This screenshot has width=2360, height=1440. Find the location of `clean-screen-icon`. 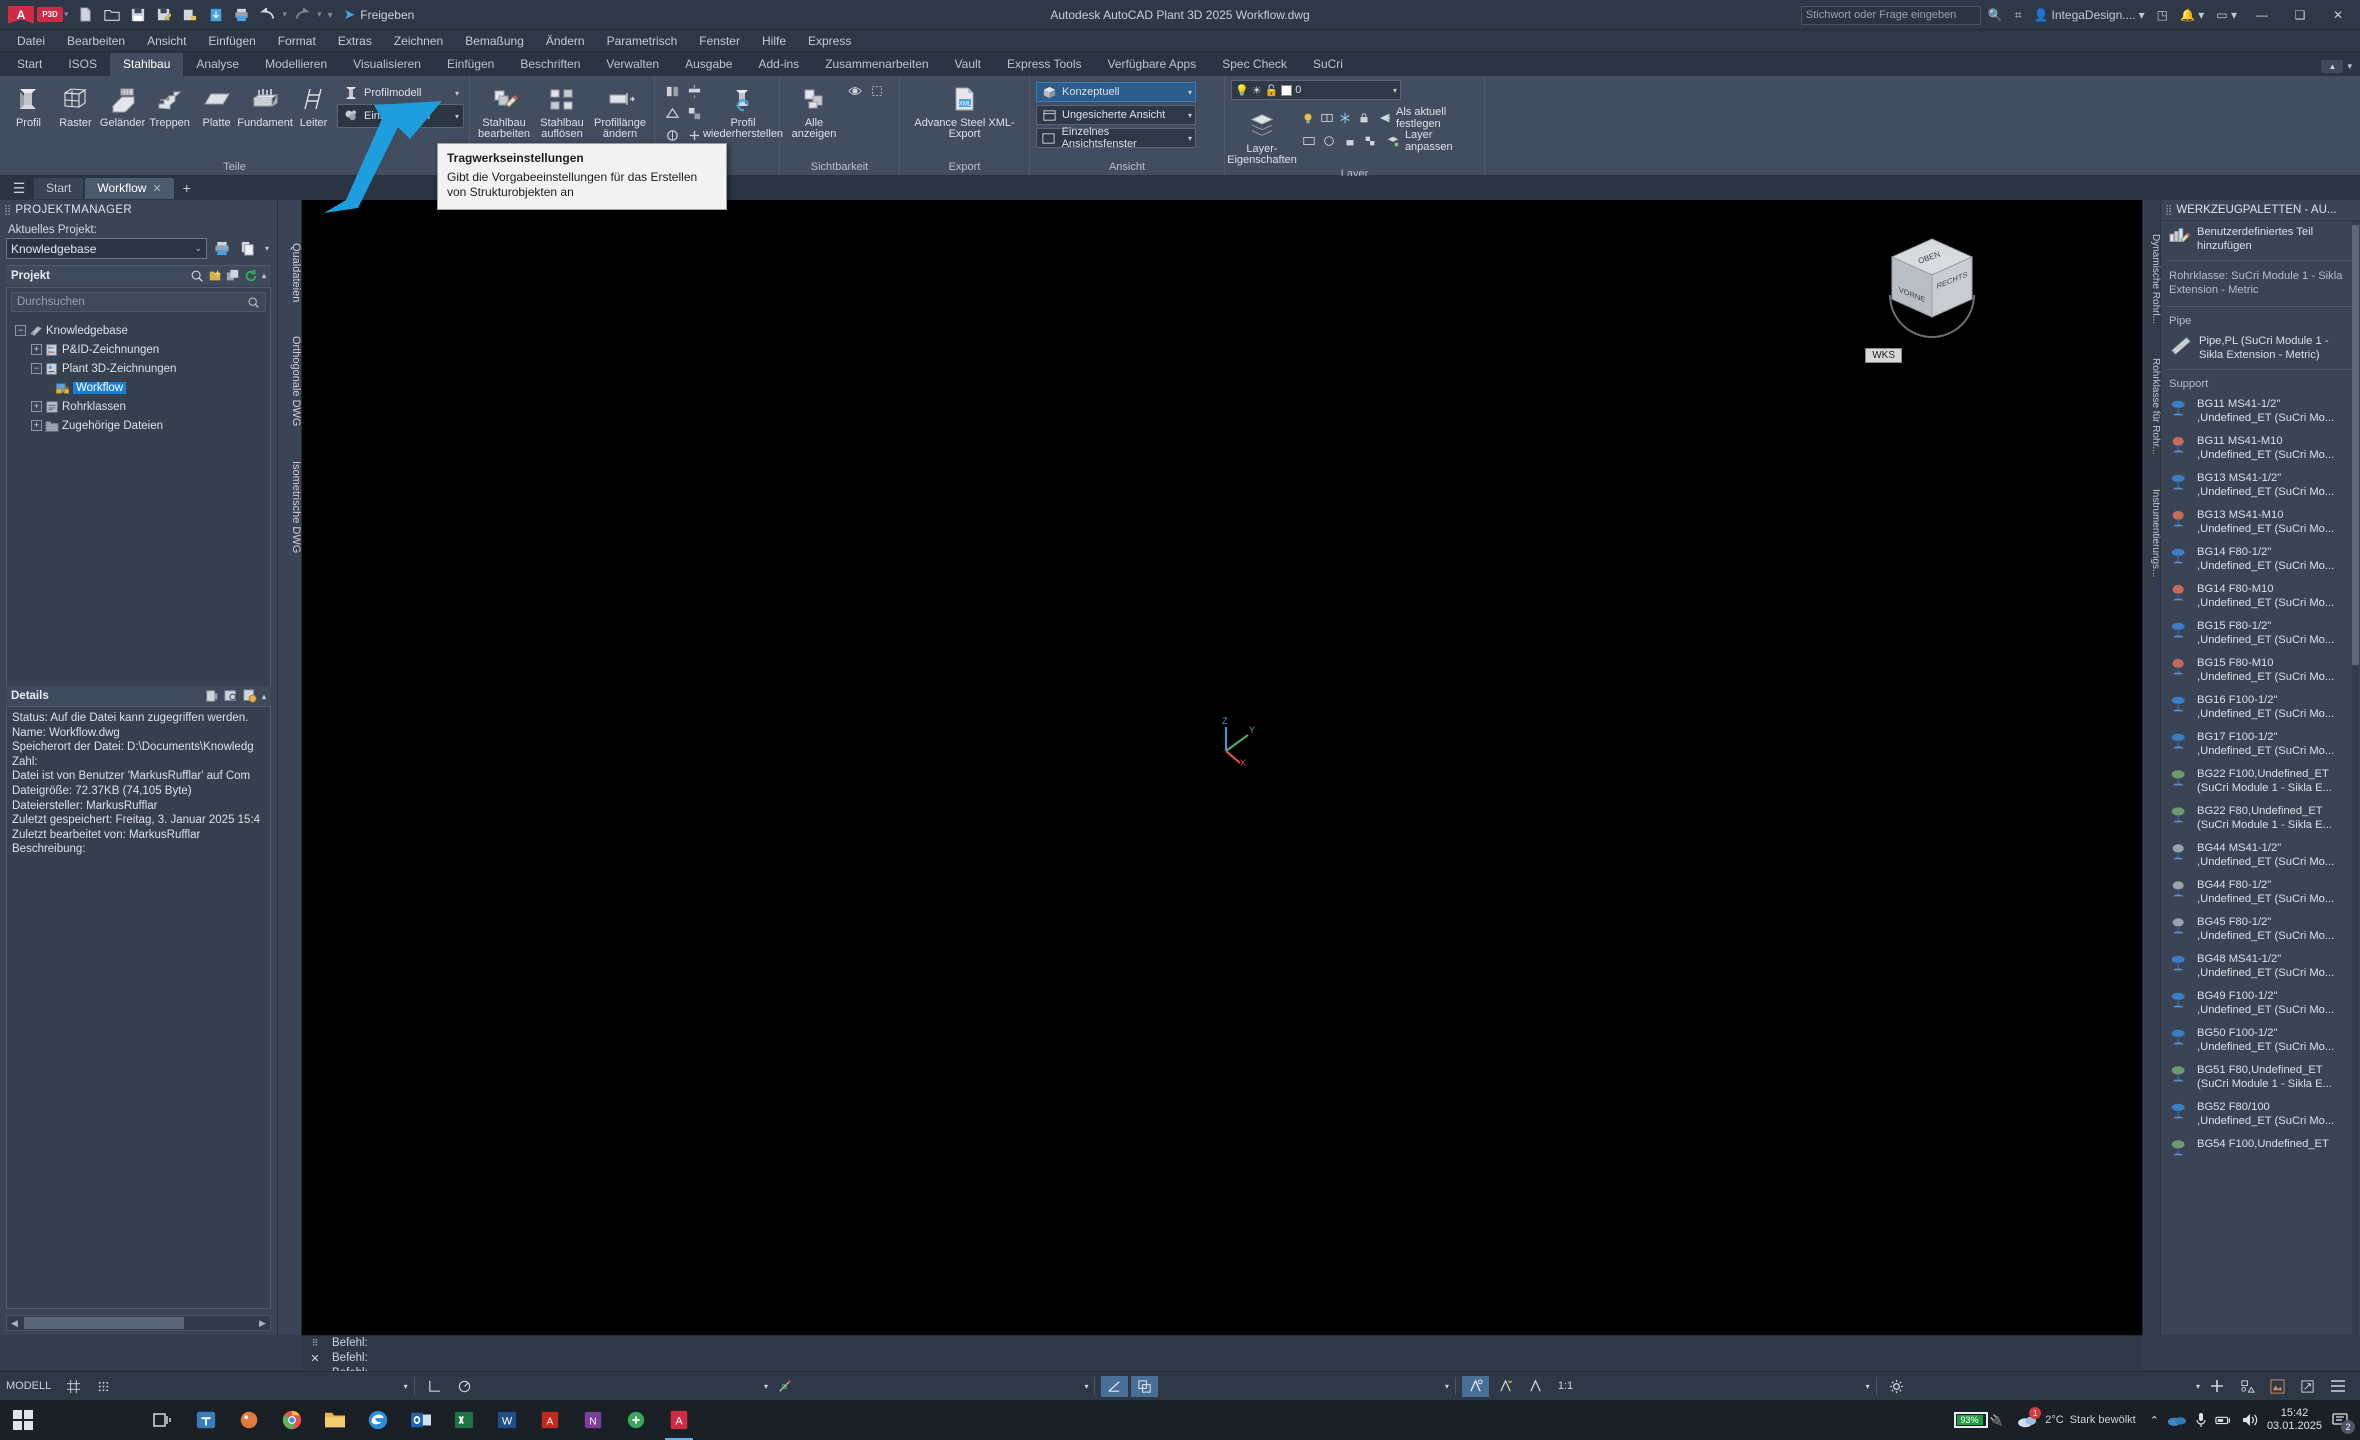

clean-screen-icon is located at coordinates (2307, 1386).